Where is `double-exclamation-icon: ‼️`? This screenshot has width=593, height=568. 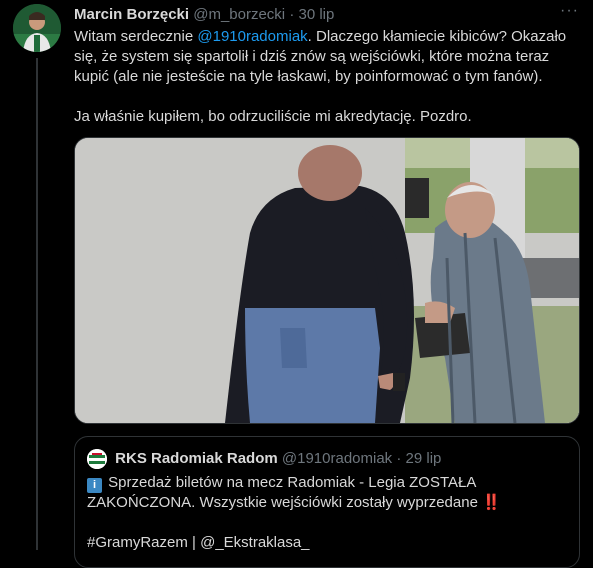 double-exclamation-icon: ‼️ is located at coordinates (491, 502).